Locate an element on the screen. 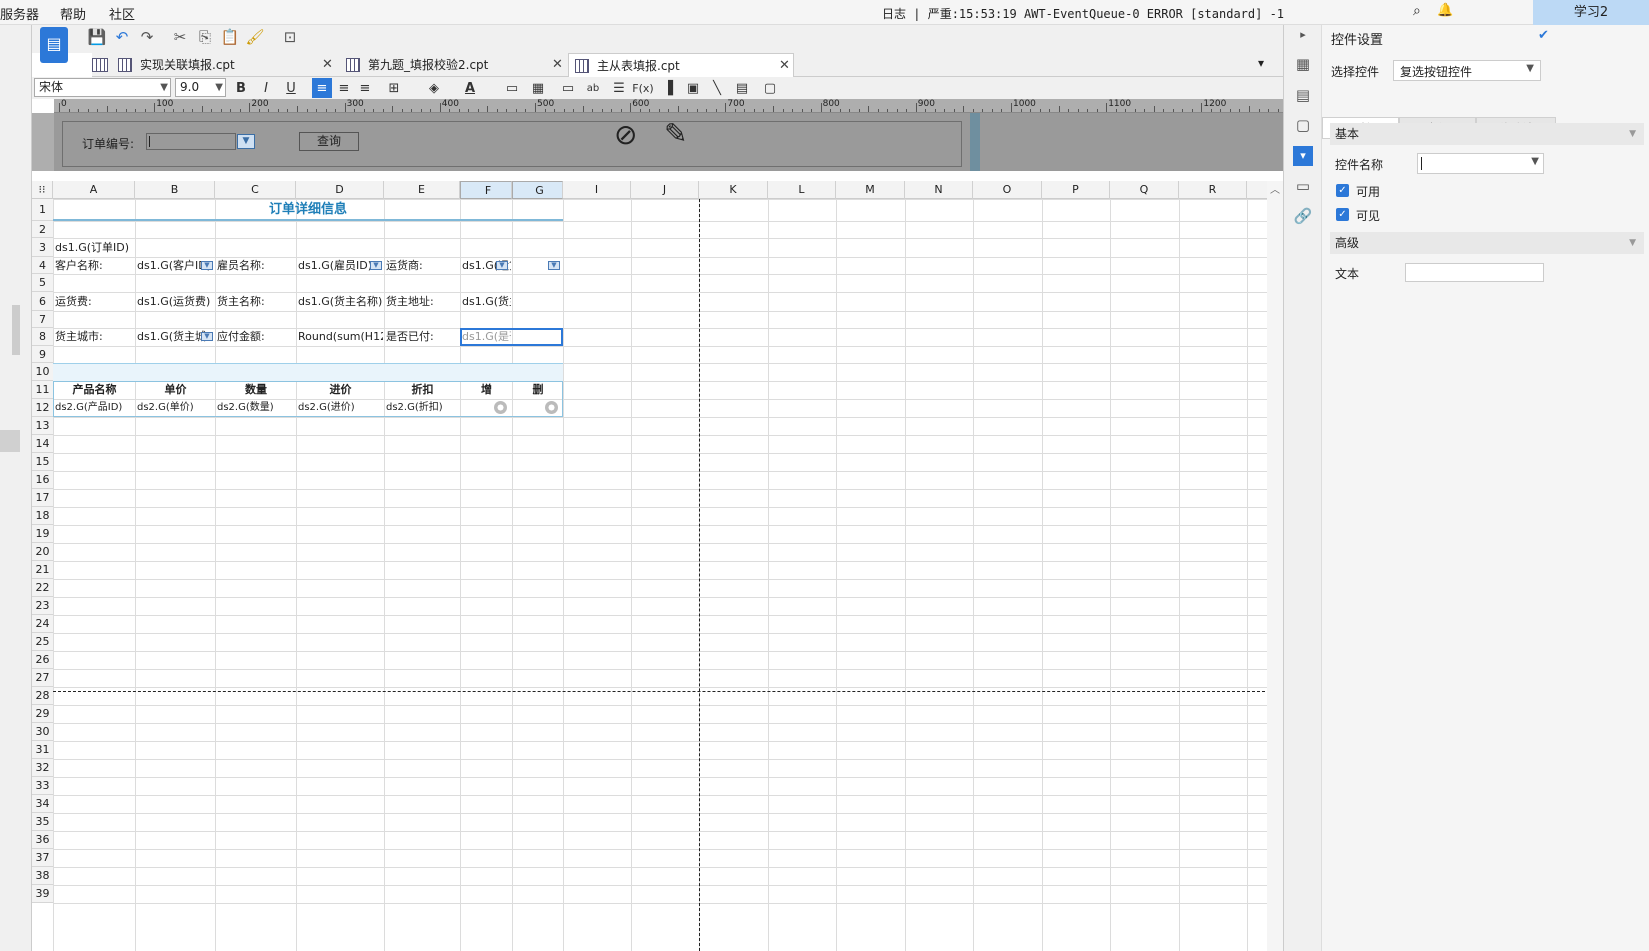 This screenshot has height=951, width=1649. pencil-icon: ✎ is located at coordinates (675, 133).